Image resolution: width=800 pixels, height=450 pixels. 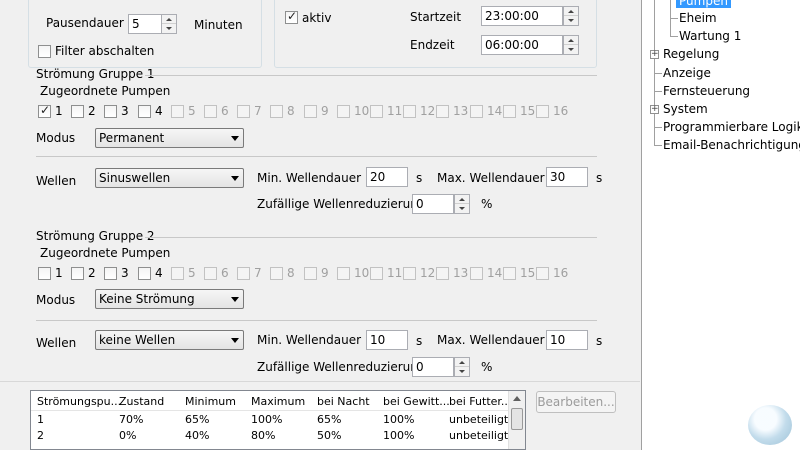 I want to click on list-scrollbar, so click(x=516, y=420).